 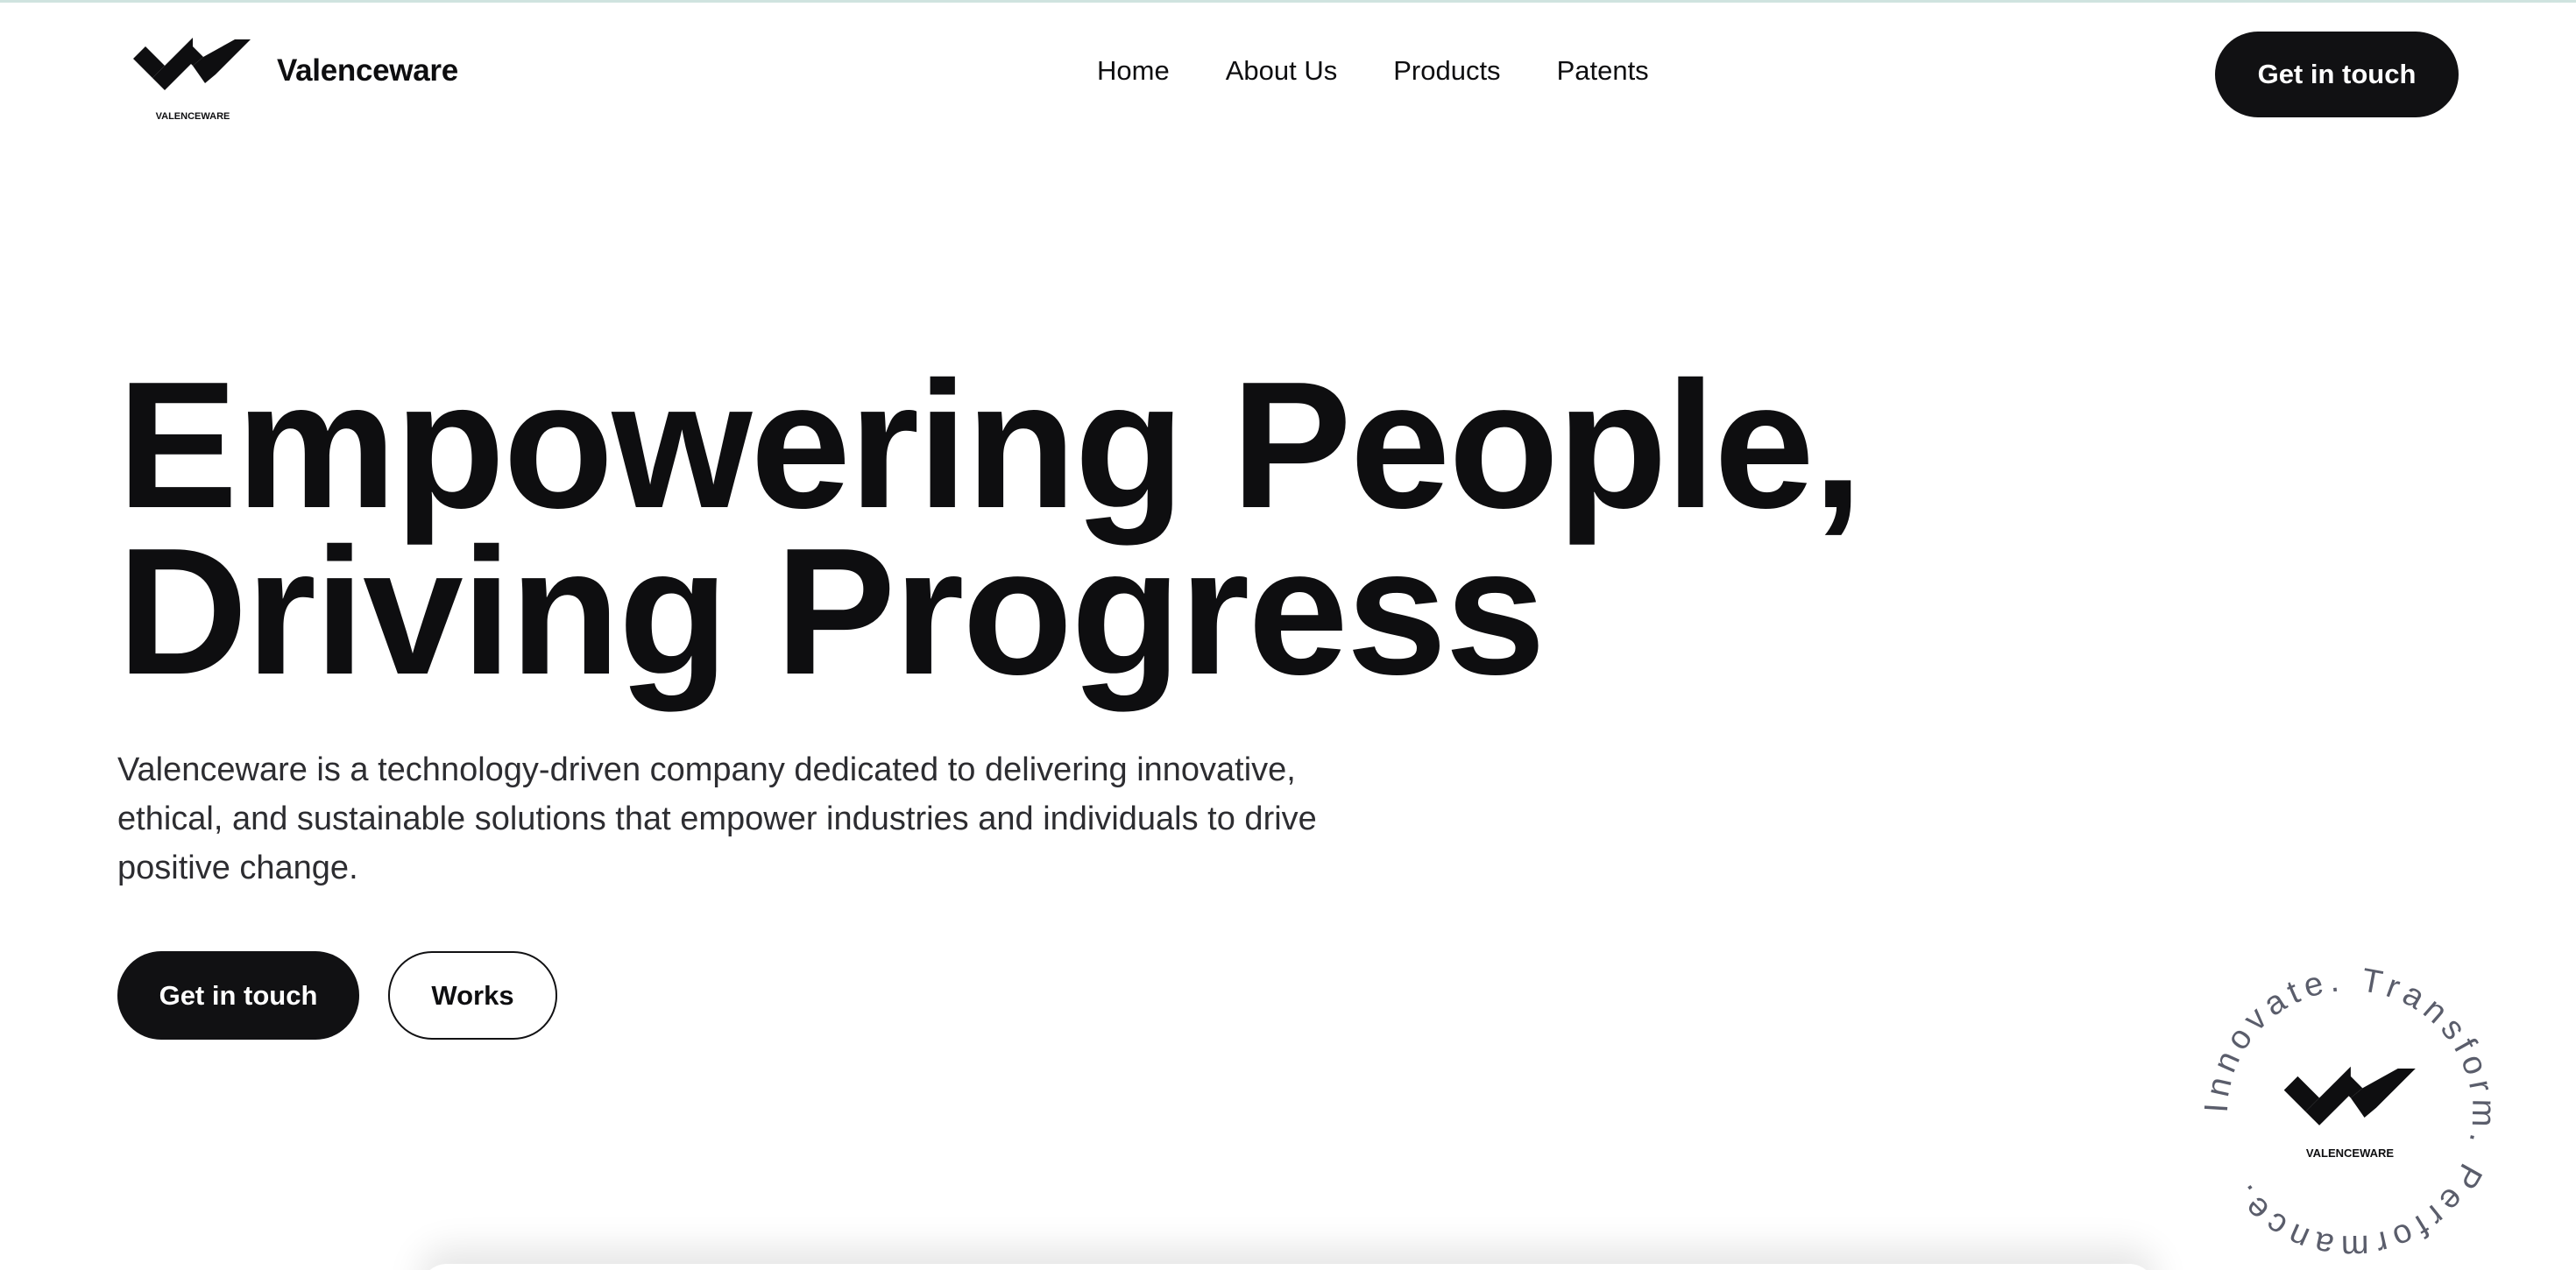 I want to click on valenceware-logo-icon: VALENCEWARE, so click(x=193, y=77).